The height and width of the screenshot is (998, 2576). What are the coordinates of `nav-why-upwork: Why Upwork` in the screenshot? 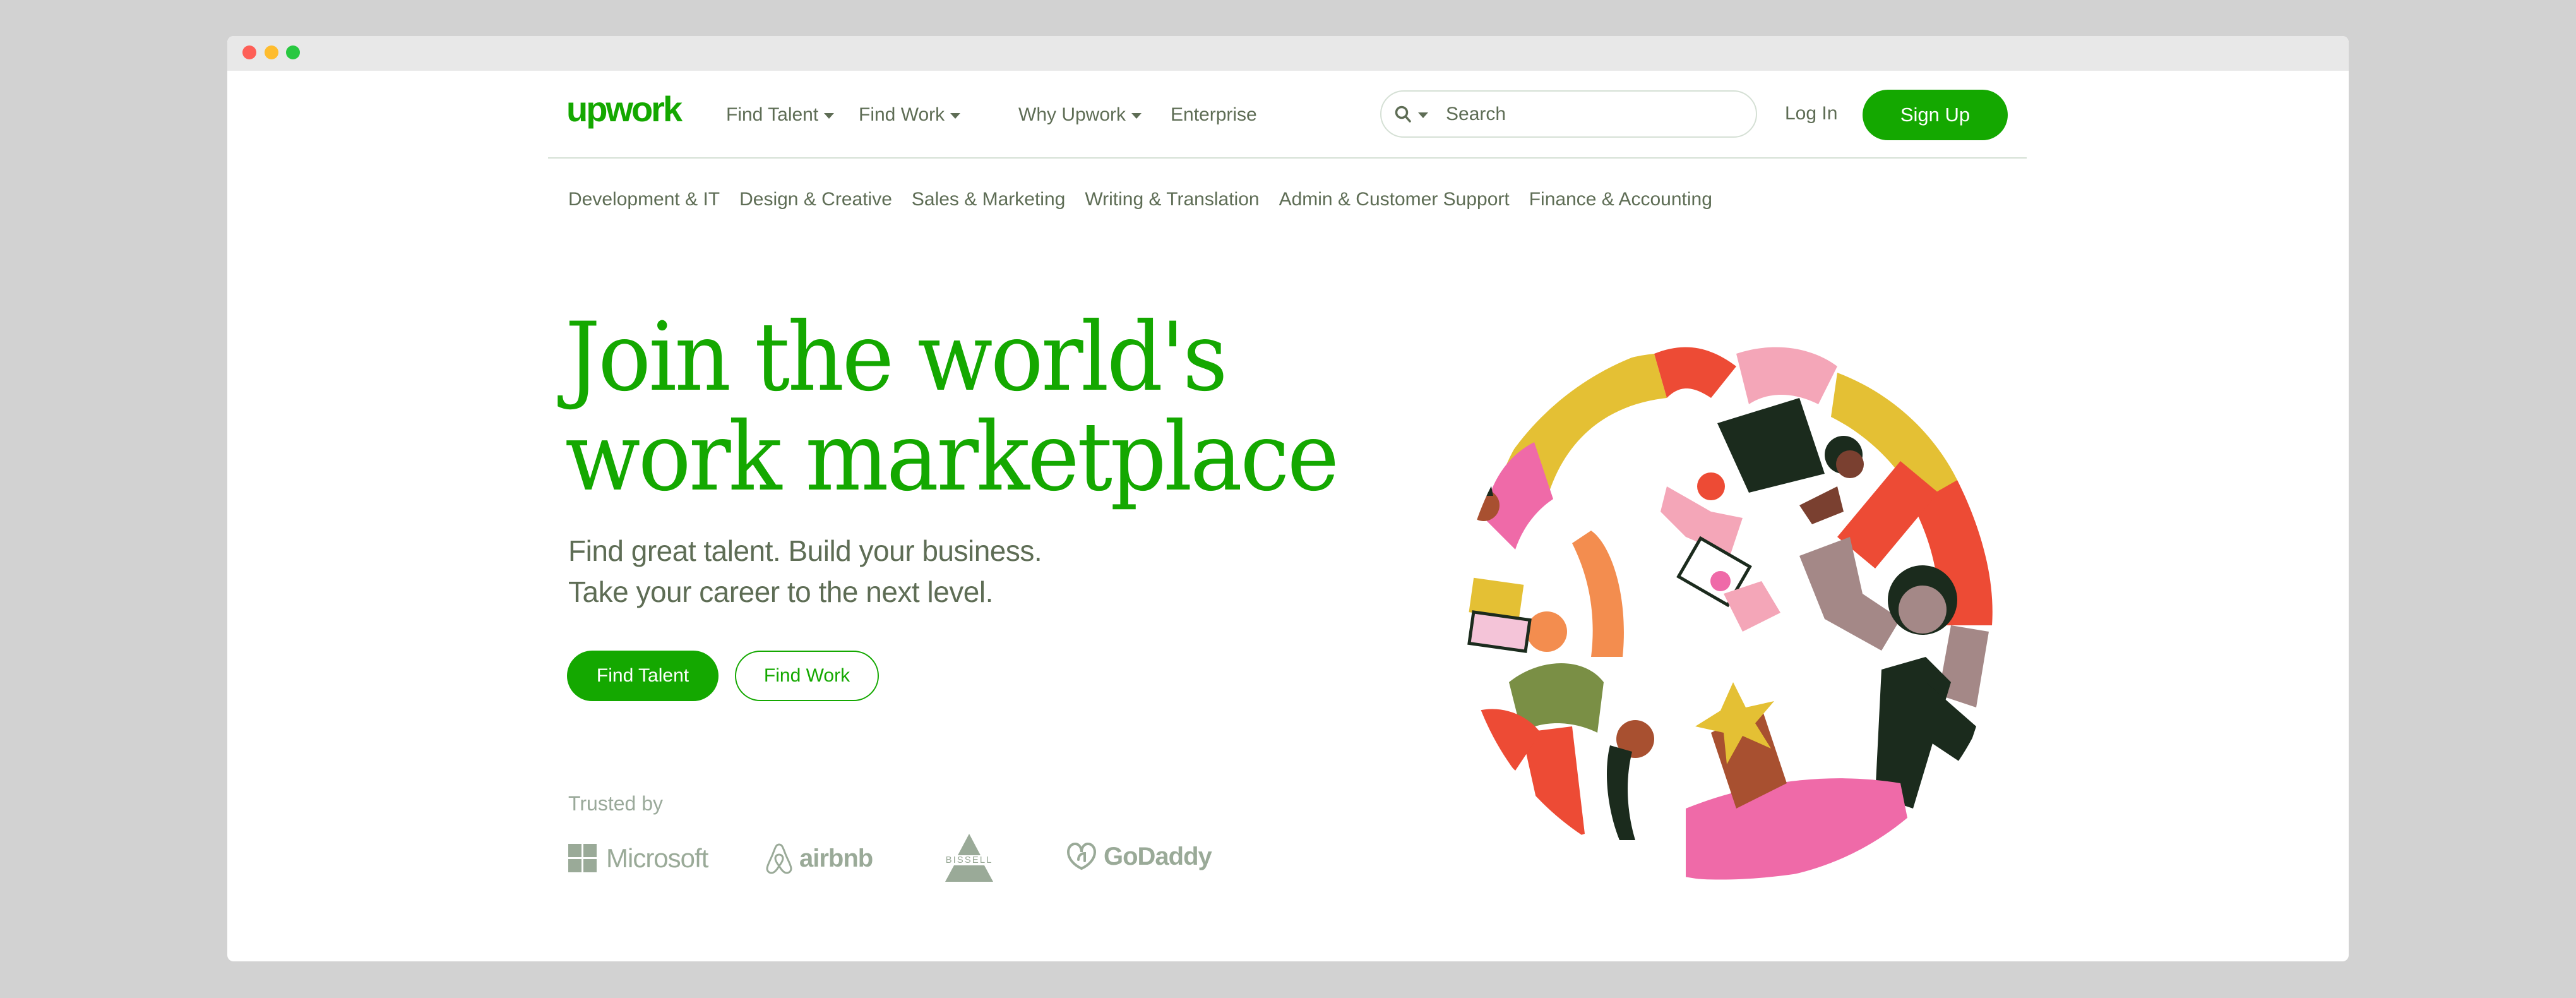 It's located at (1080, 115).